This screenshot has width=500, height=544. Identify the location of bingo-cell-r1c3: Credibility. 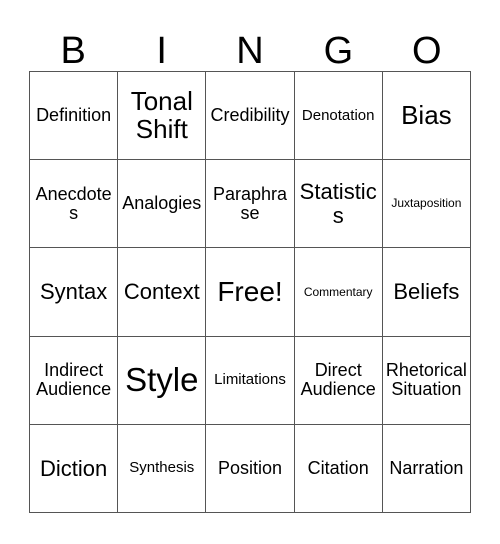
(250, 116).